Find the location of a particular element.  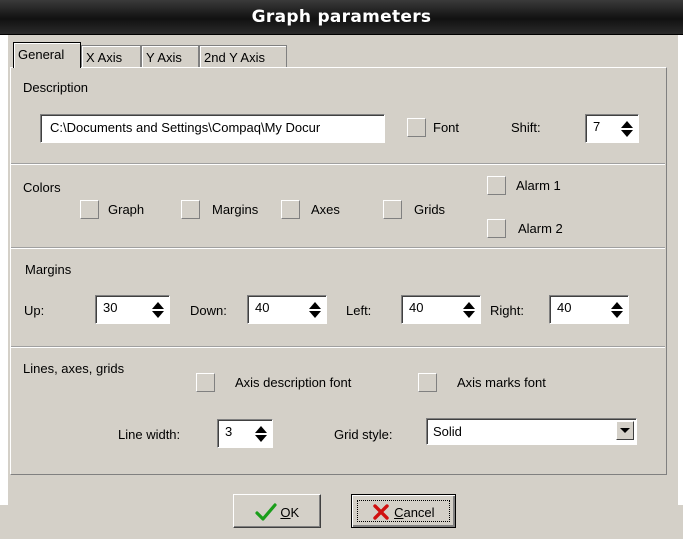

axis-description-font-label: Axis description font is located at coordinates (293, 382).